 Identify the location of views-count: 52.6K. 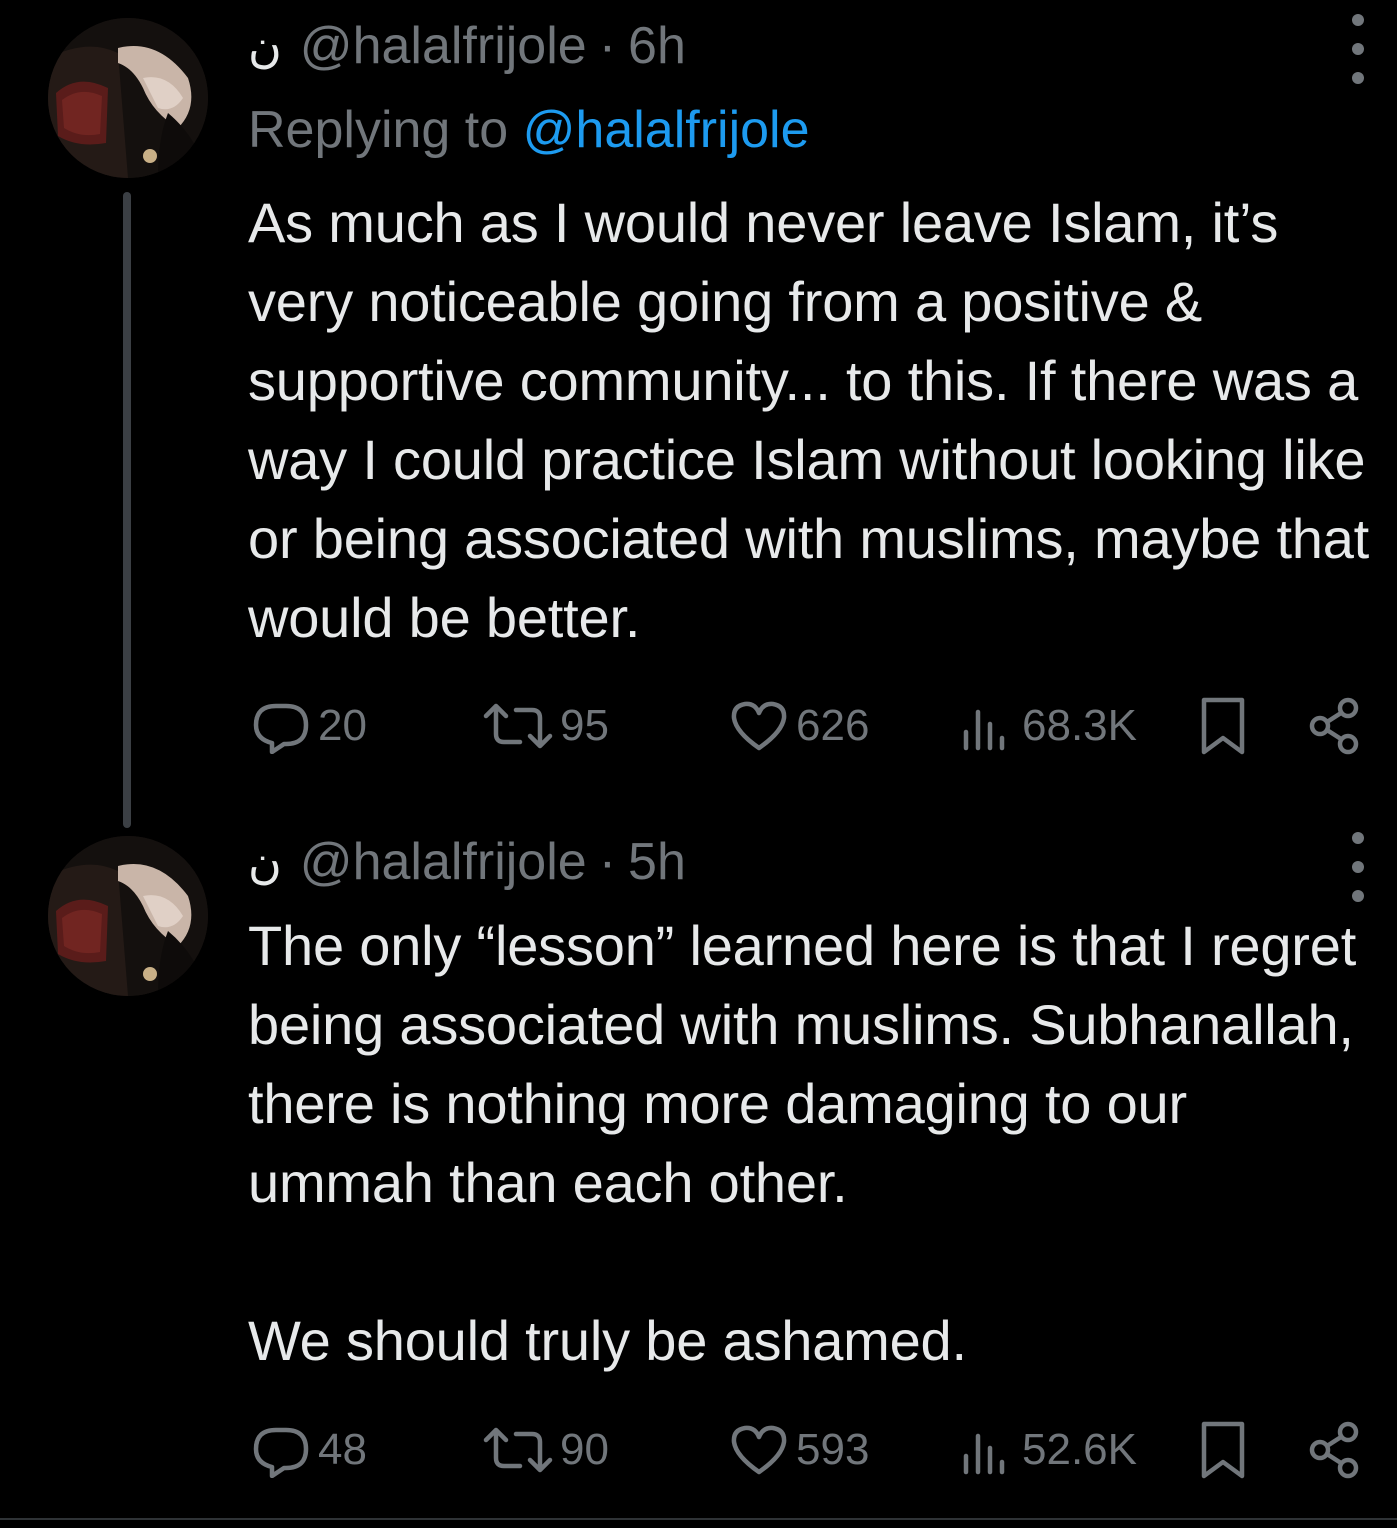
(1079, 1449).